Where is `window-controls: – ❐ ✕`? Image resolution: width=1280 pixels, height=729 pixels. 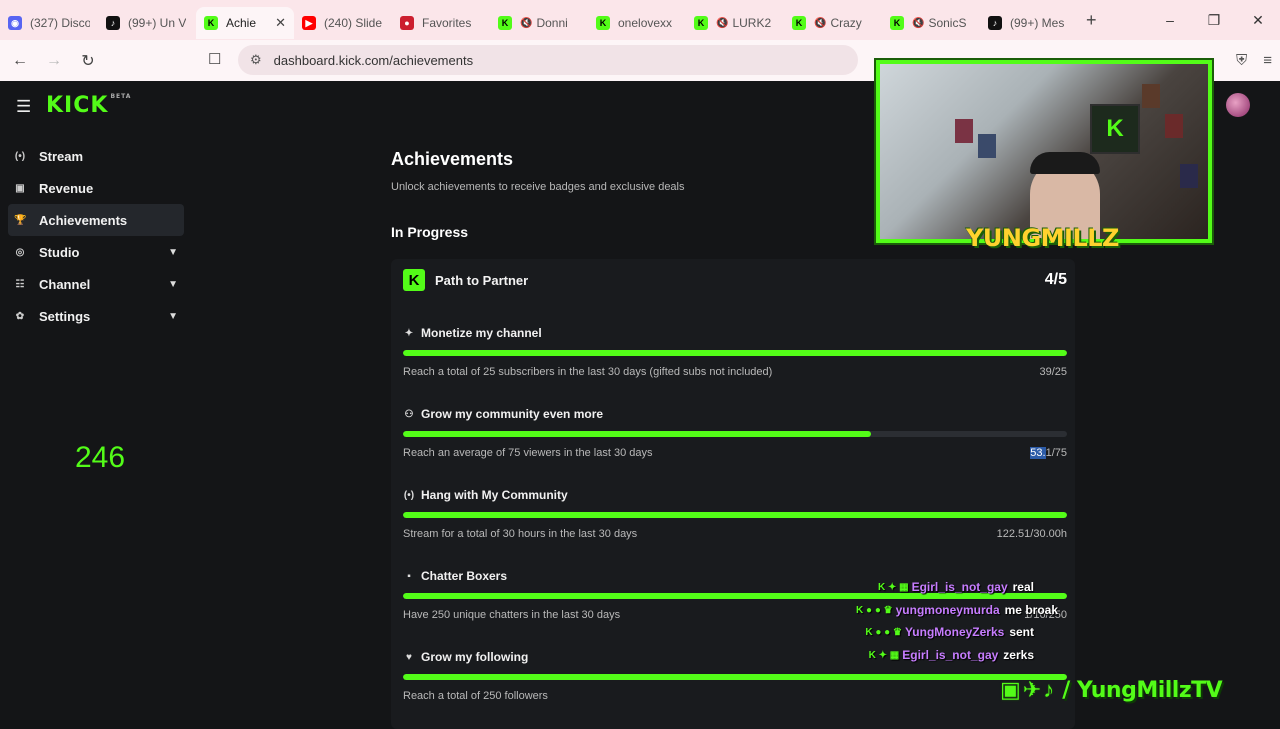 window-controls: – ❐ ✕ is located at coordinates (1214, 20).